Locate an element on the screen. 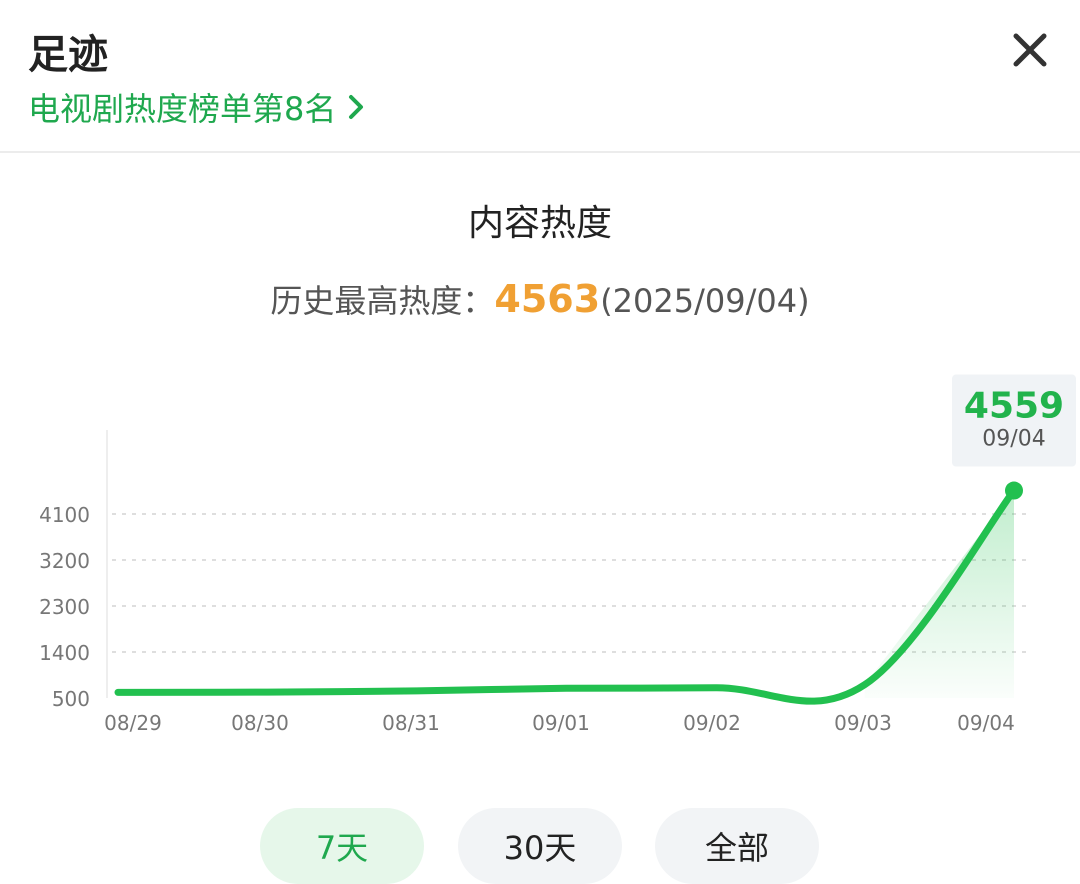 Image resolution: width=1080 pixels, height=884 pixels. value-tooltip: 4559 09/04 is located at coordinates (1014, 420).